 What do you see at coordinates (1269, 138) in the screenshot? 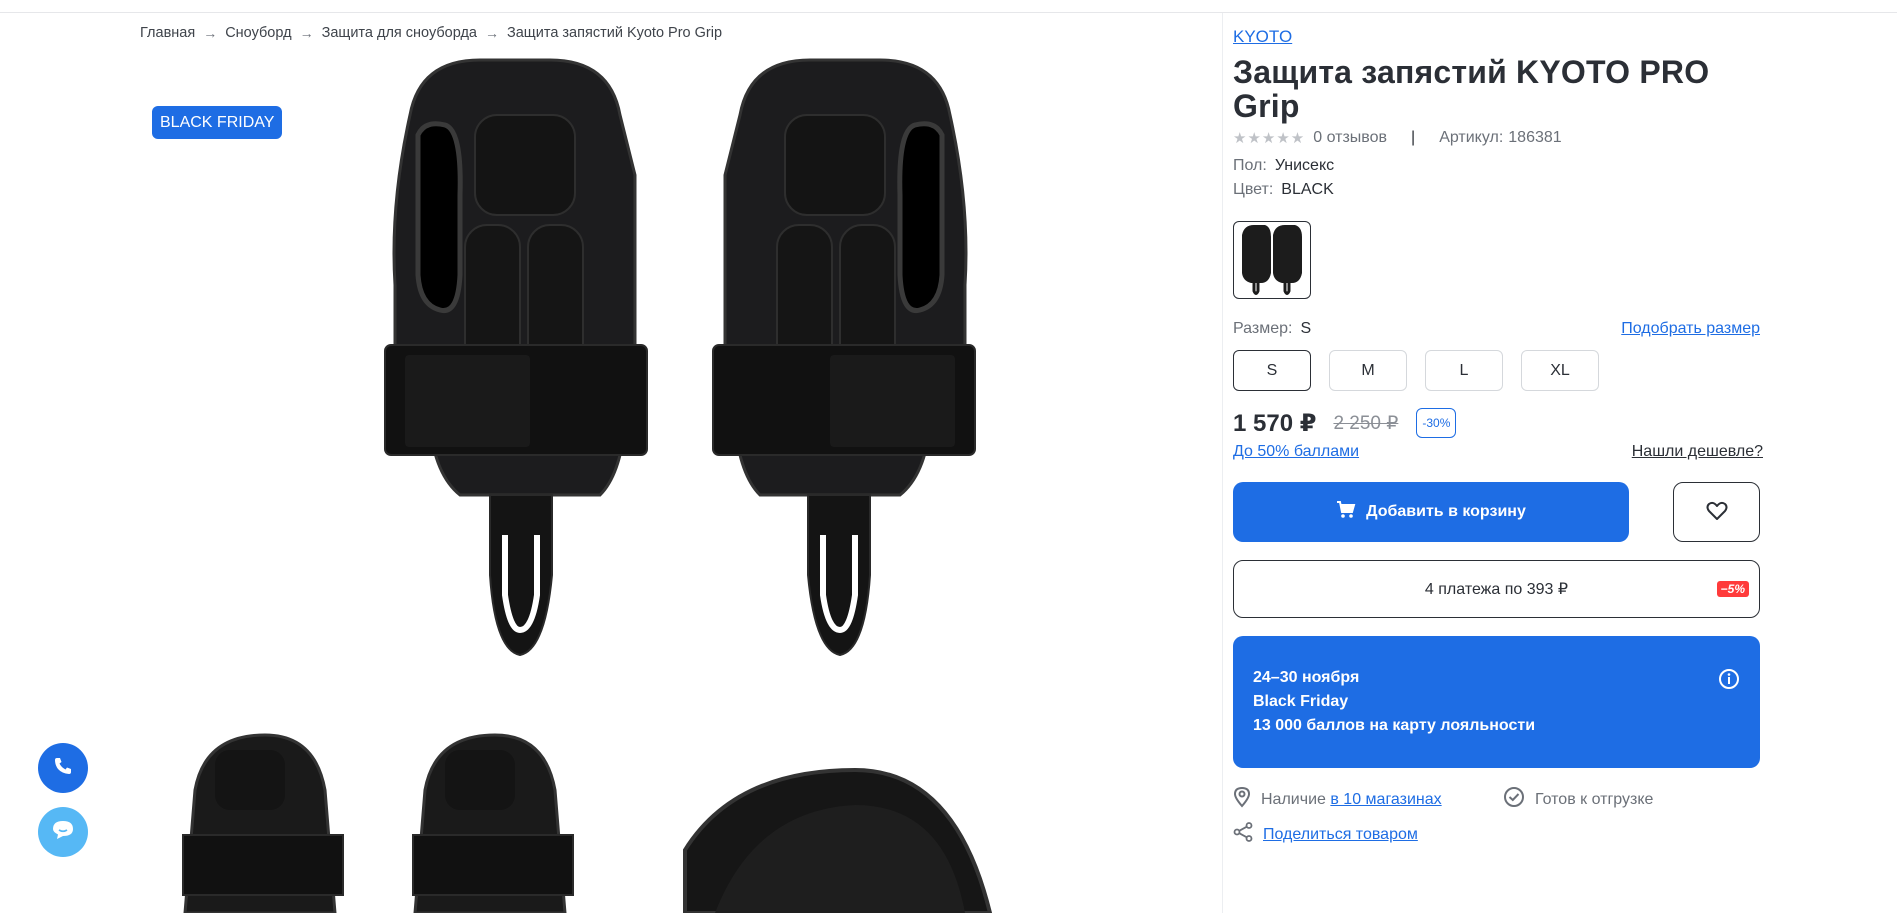
I see `star-rating-icon: ★★★★★` at bounding box center [1269, 138].